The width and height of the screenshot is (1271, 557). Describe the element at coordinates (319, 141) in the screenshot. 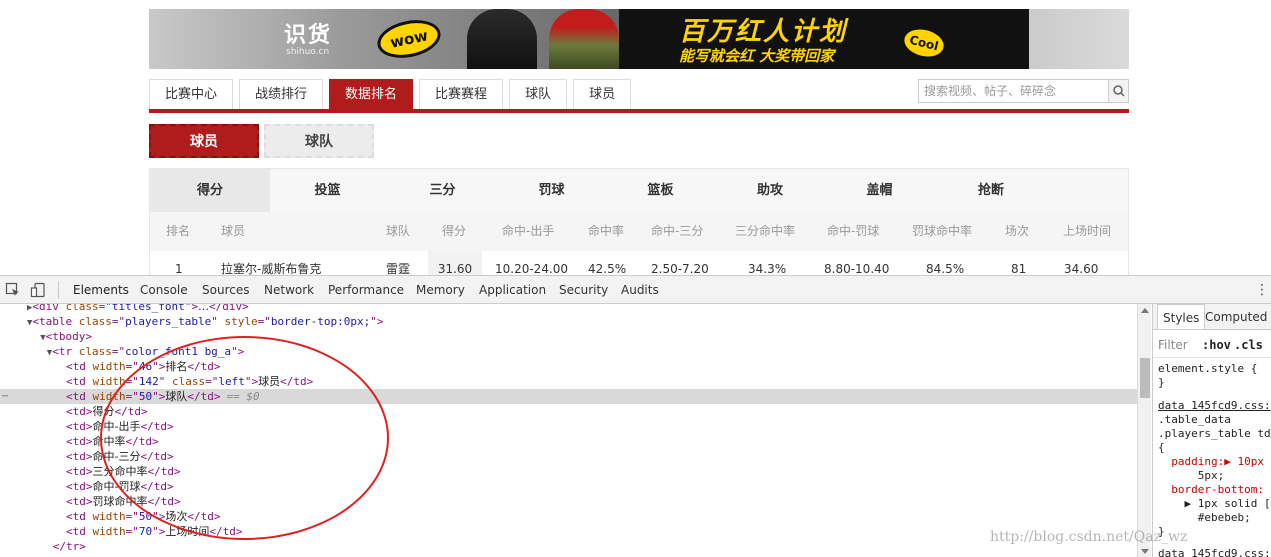

I see `subtab-teams: 球队` at that location.